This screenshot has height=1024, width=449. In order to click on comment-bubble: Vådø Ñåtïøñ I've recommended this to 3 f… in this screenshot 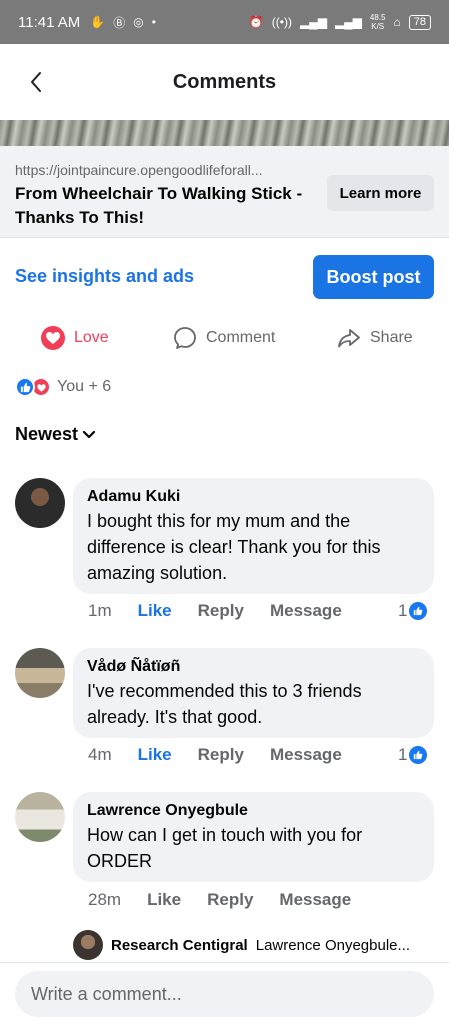, I will do `click(253, 693)`.